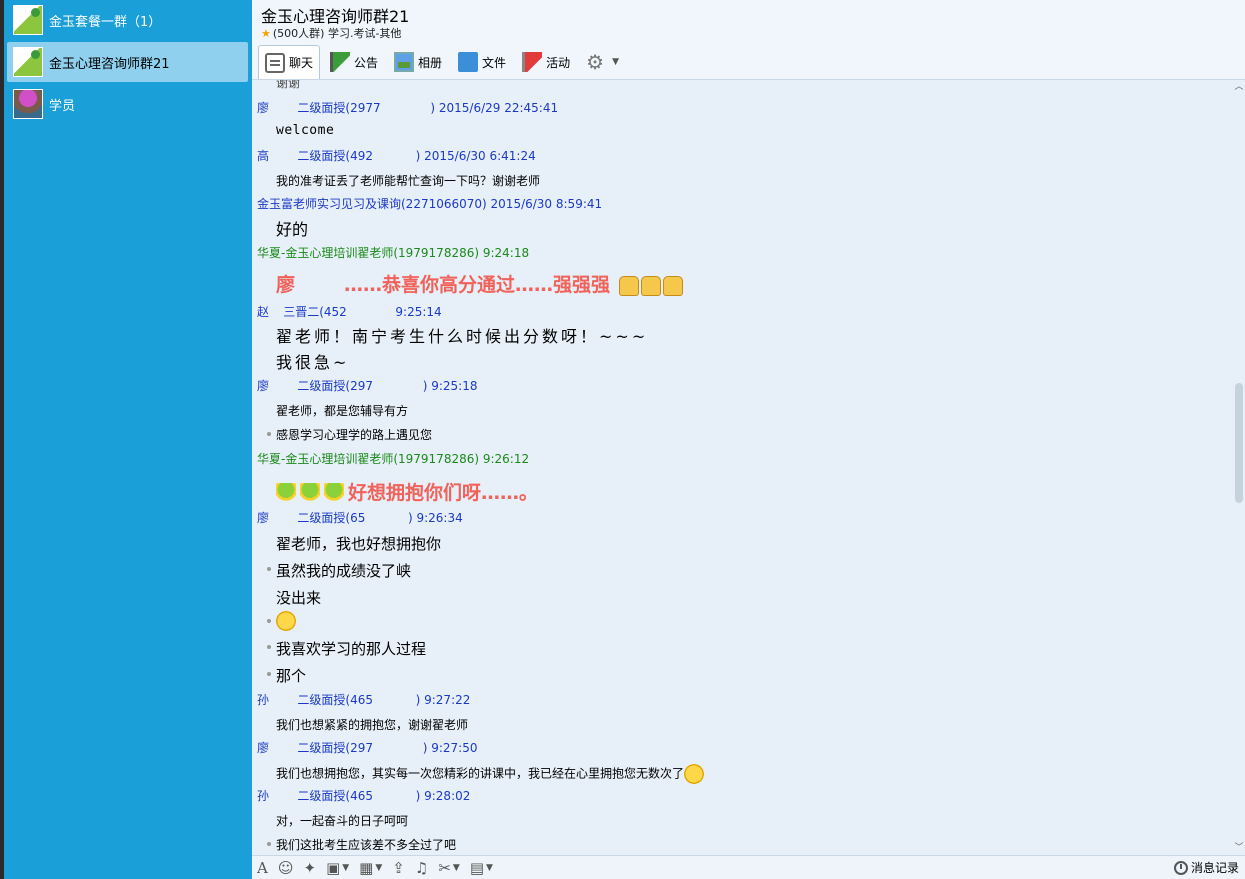 Image resolution: width=1245 pixels, height=879 pixels. I want to click on message-text-clipped: 谢谢, so click(288, 85).